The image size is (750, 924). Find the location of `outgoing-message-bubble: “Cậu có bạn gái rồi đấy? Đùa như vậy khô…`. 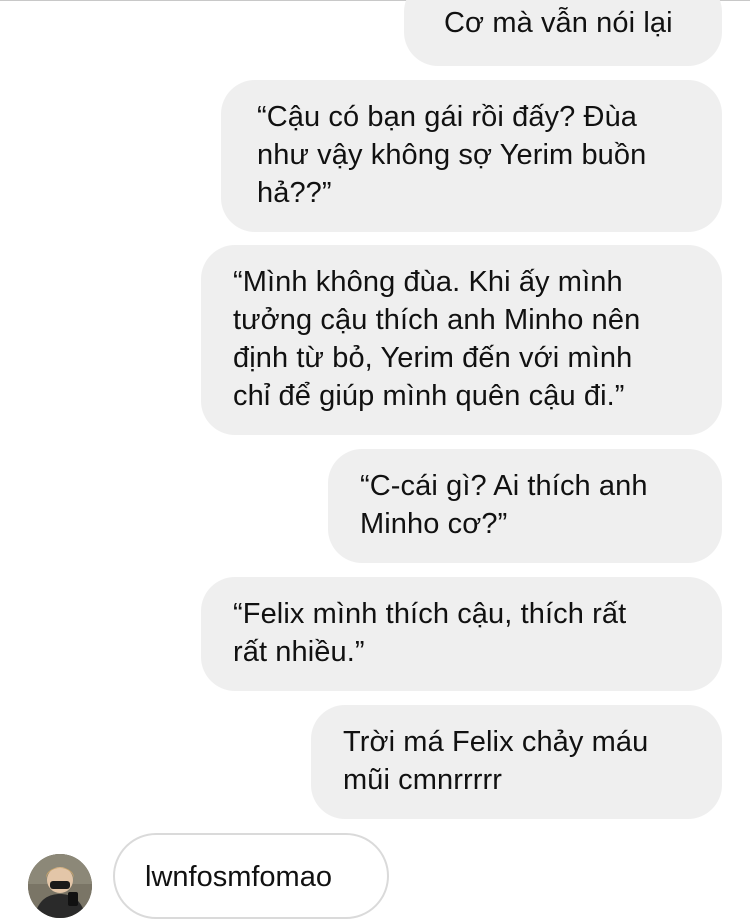

outgoing-message-bubble: “Cậu có bạn gái rồi đấy? Đùa như vậy khô… is located at coordinates (471, 156).